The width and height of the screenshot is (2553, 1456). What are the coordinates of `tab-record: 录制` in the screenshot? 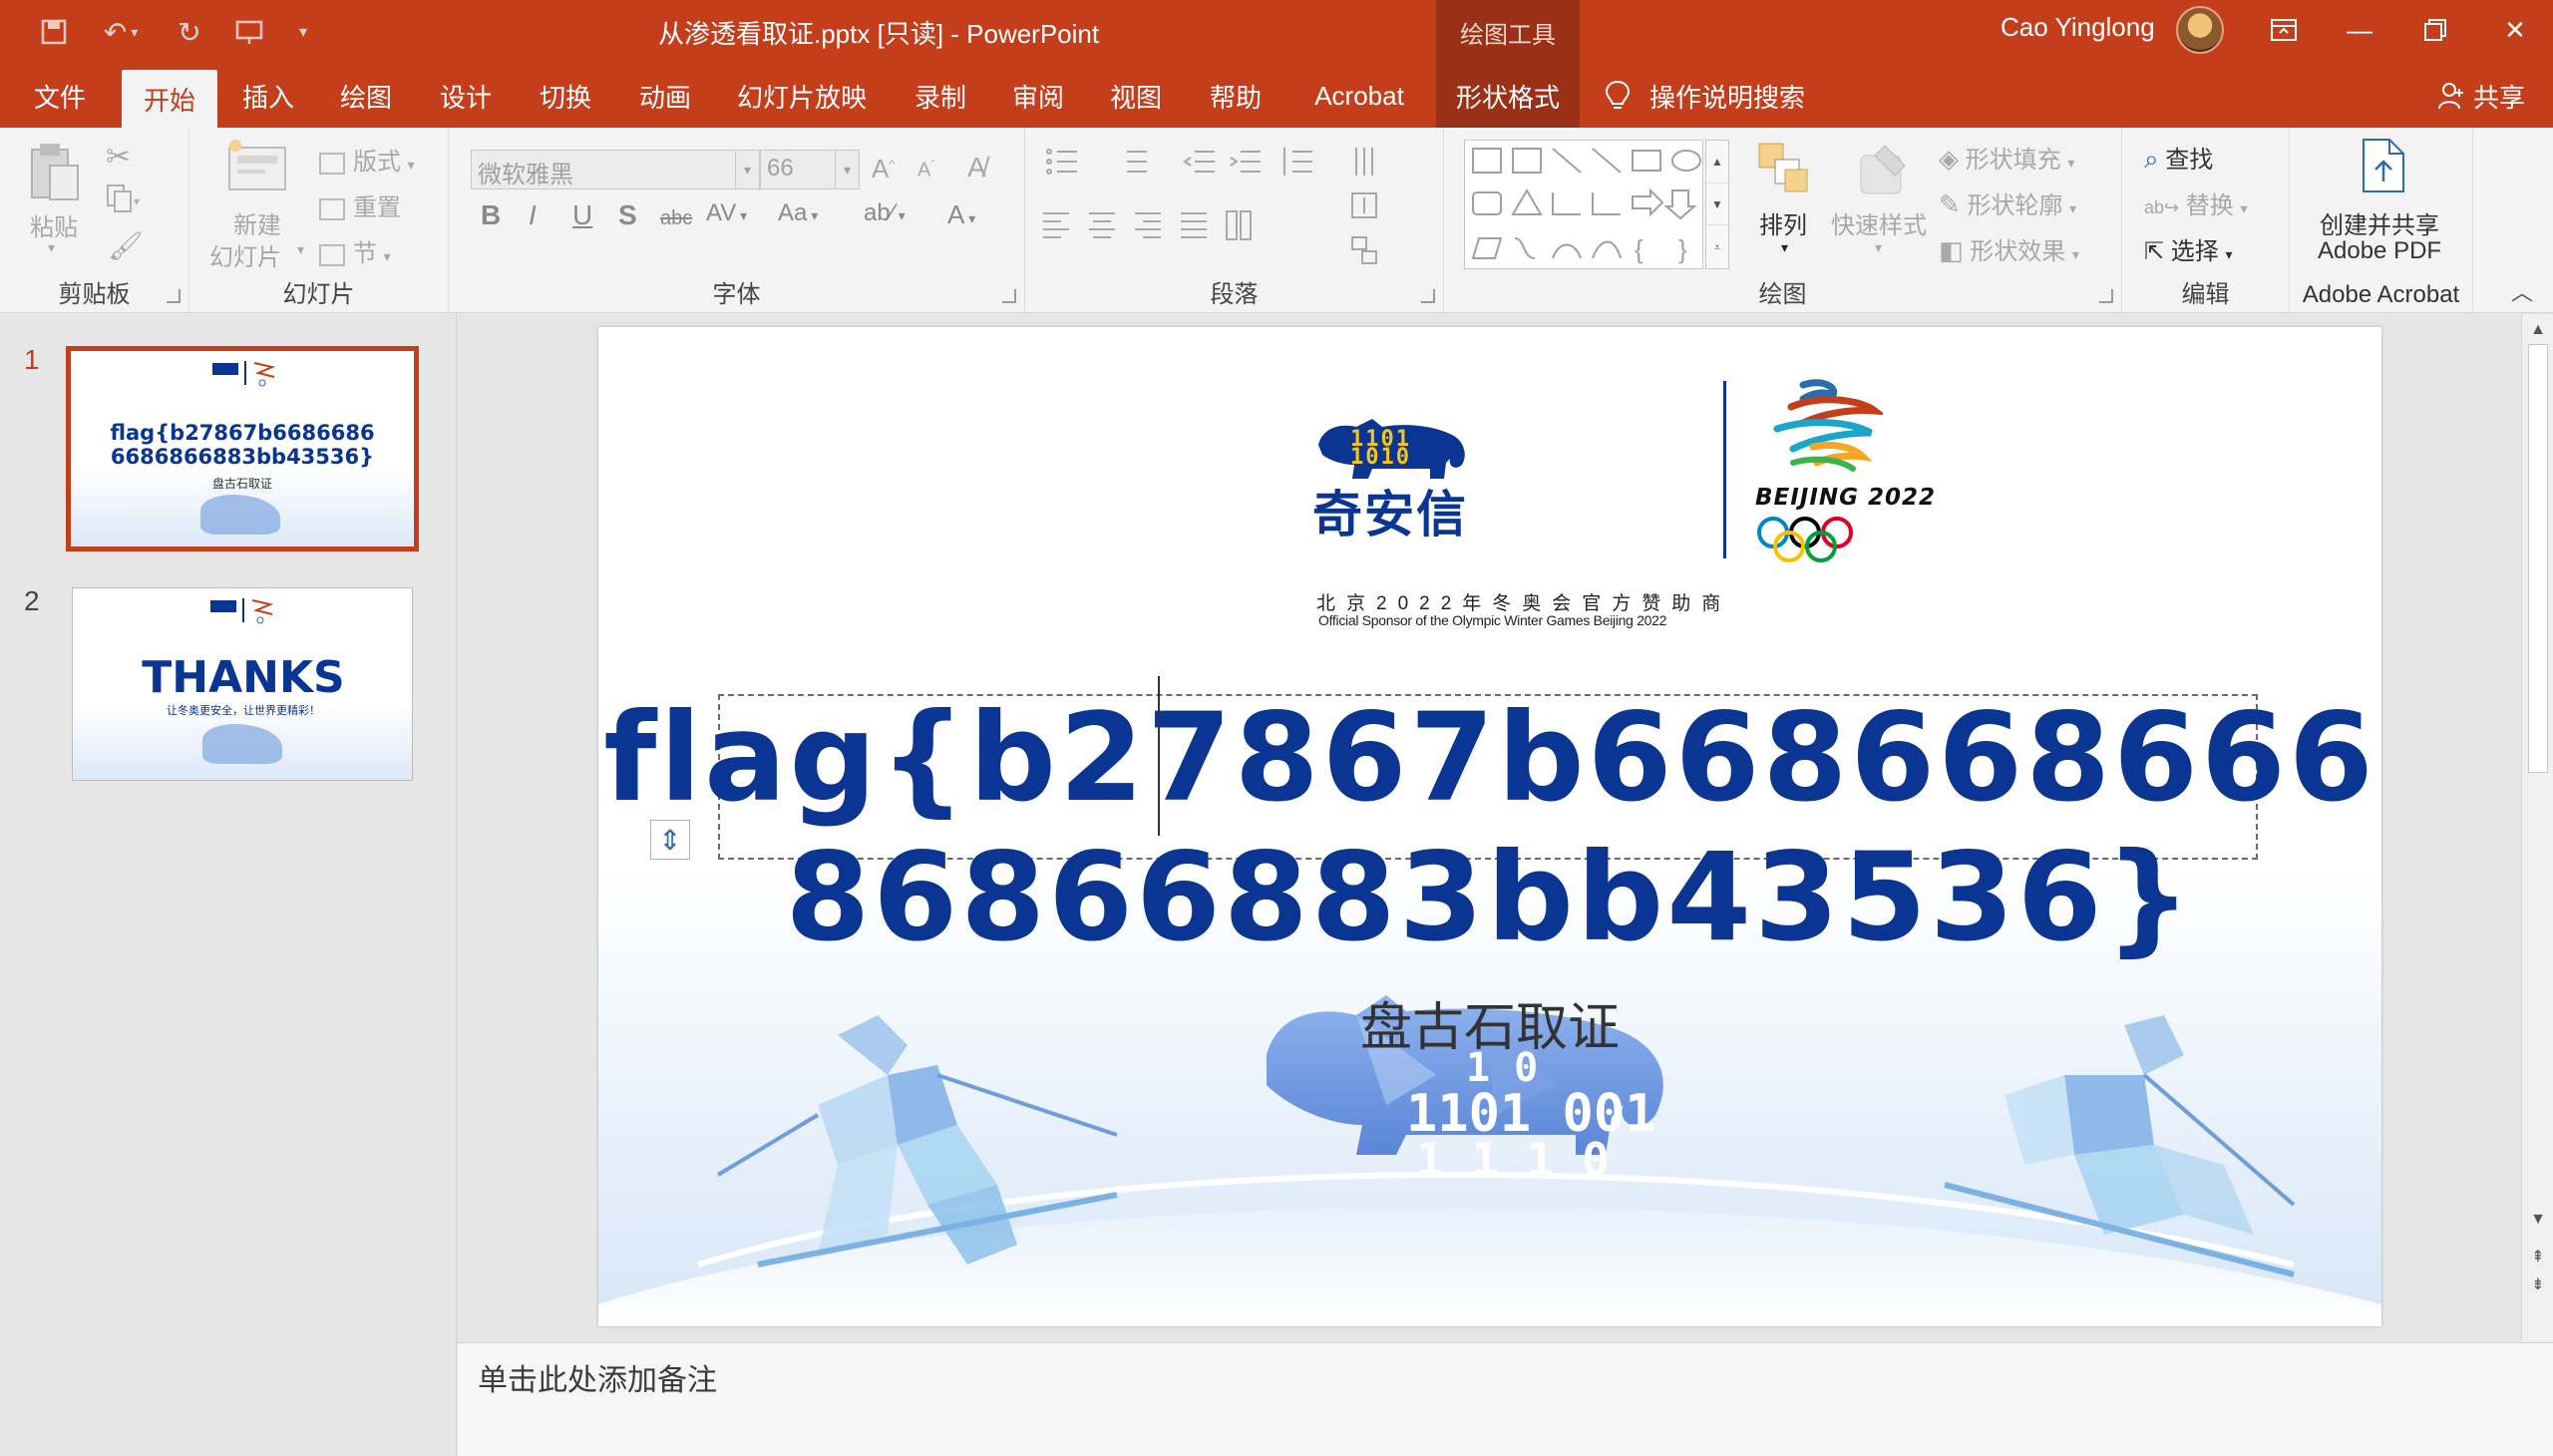 It's located at (941, 96).